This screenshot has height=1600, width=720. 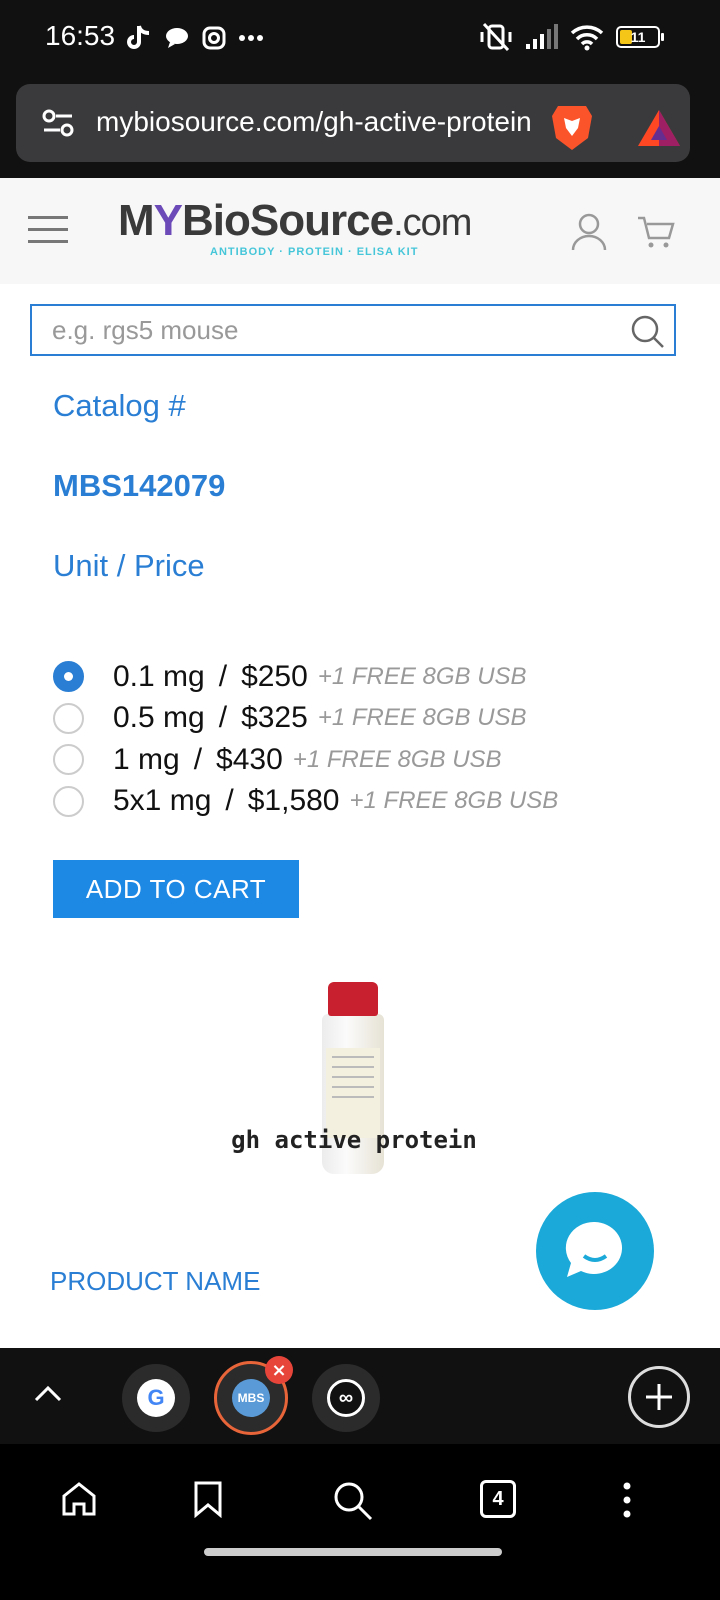 I want to click on site-settings-icon, so click(x=58, y=123).